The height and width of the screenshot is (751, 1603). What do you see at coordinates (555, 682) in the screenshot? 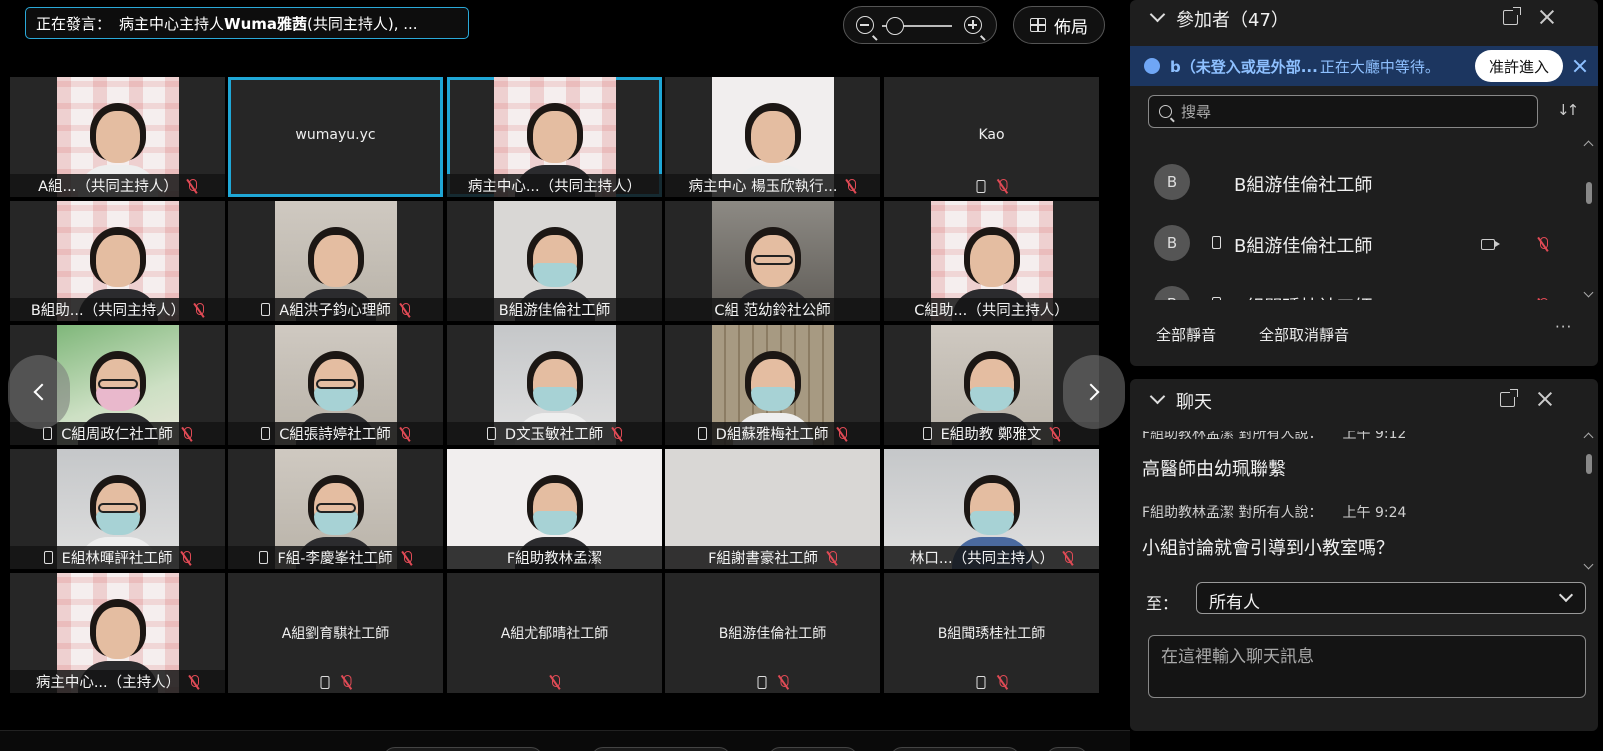
I see `tile-status-icons` at bounding box center [555, 682].